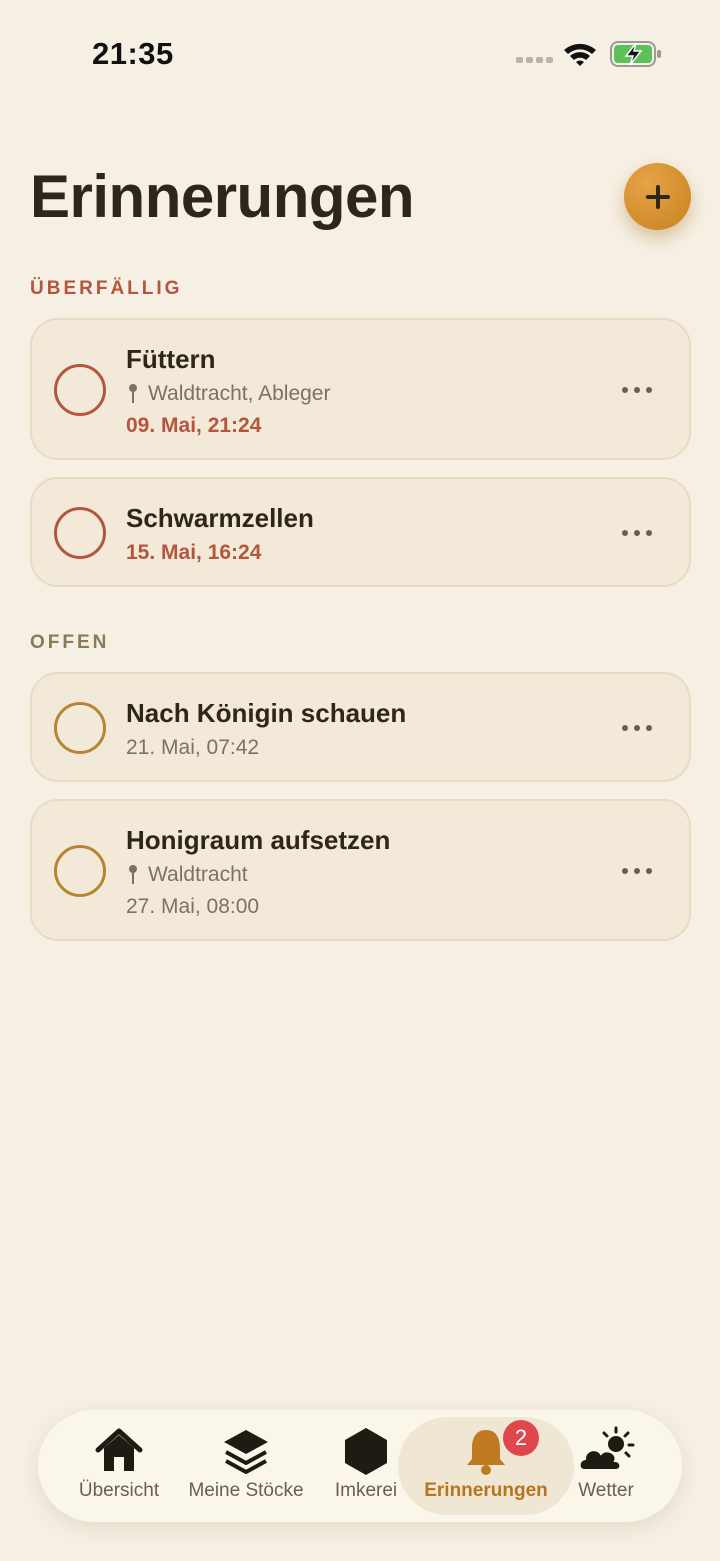 The image size is (720, 1561). Describe the element at coordinates (239, 393) in the screenshot. I see `reminder-location-text: Waldtracht, Ableger` at that location.